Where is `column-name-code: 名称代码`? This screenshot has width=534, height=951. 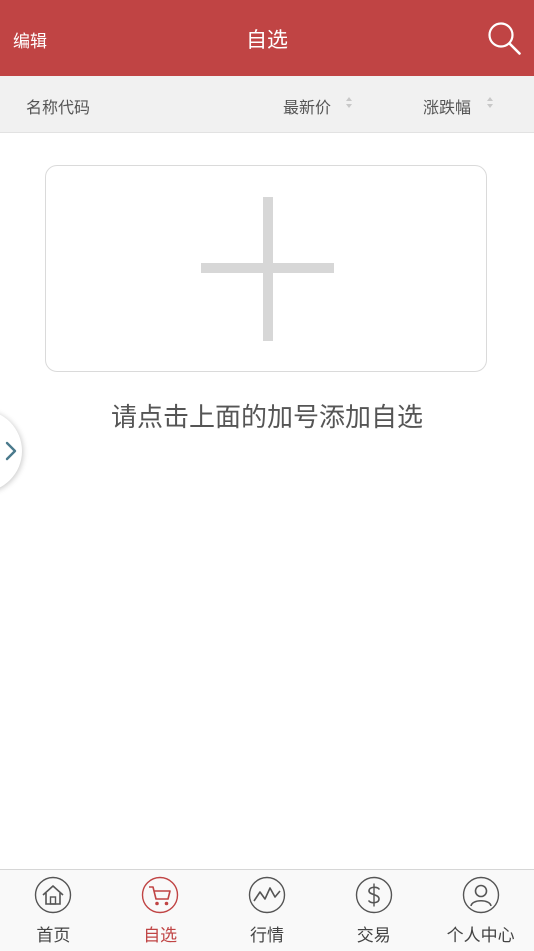
column-name-code: 名称代码 is located at coordinates (58, 107).